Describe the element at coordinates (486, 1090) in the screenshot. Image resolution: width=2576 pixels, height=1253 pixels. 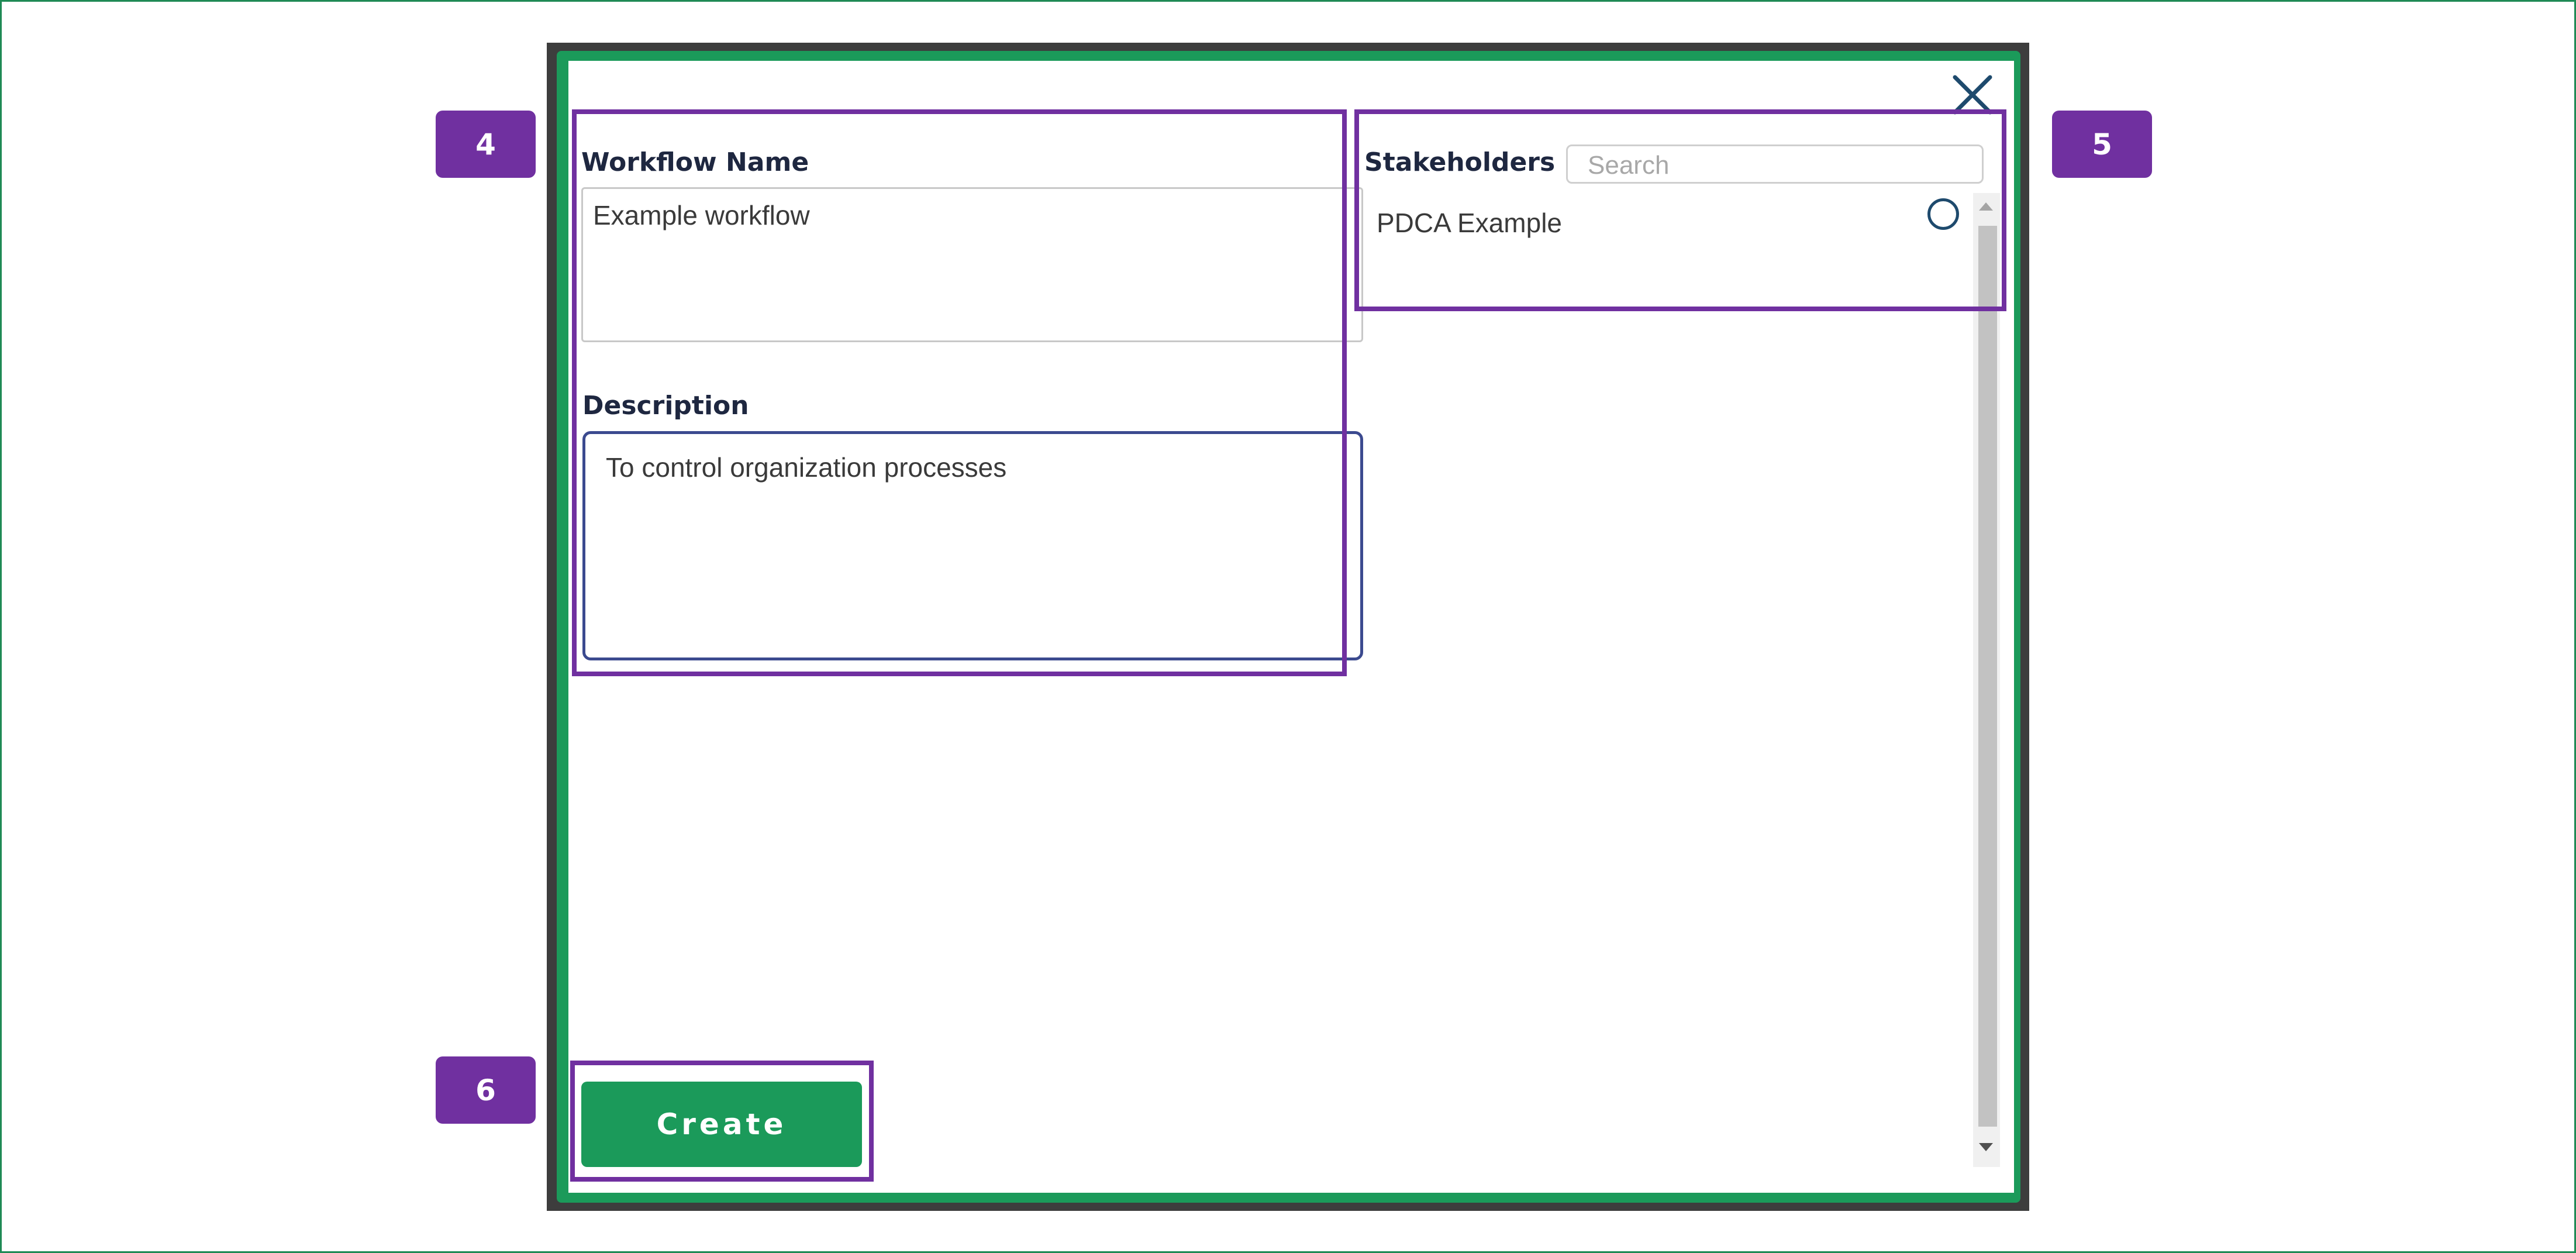
I see `callout-badge-6: 6` at that location.